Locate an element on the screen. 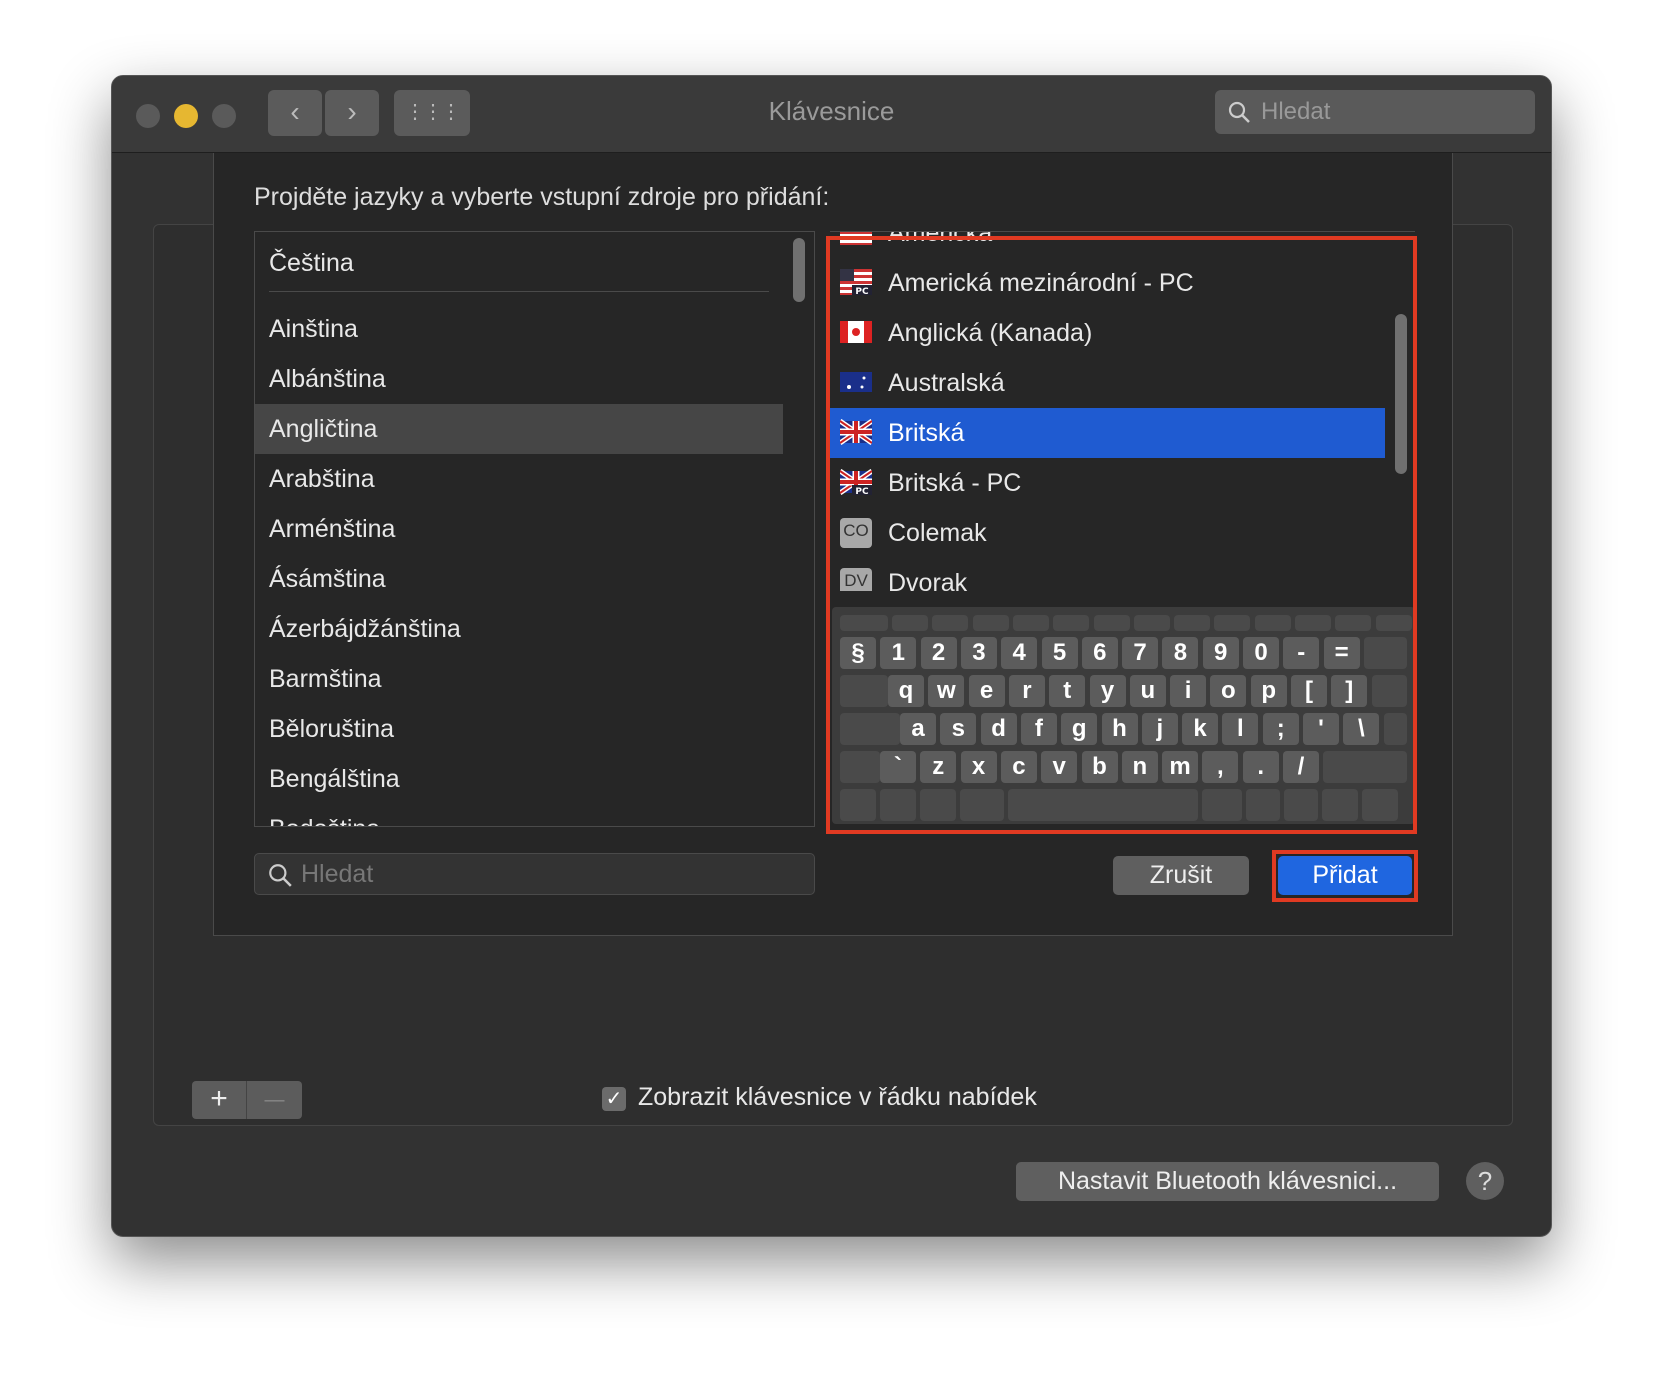 This screenshot has height=1386, width=1664. keyboard-key: 2 is located at coordinates (938, 653).